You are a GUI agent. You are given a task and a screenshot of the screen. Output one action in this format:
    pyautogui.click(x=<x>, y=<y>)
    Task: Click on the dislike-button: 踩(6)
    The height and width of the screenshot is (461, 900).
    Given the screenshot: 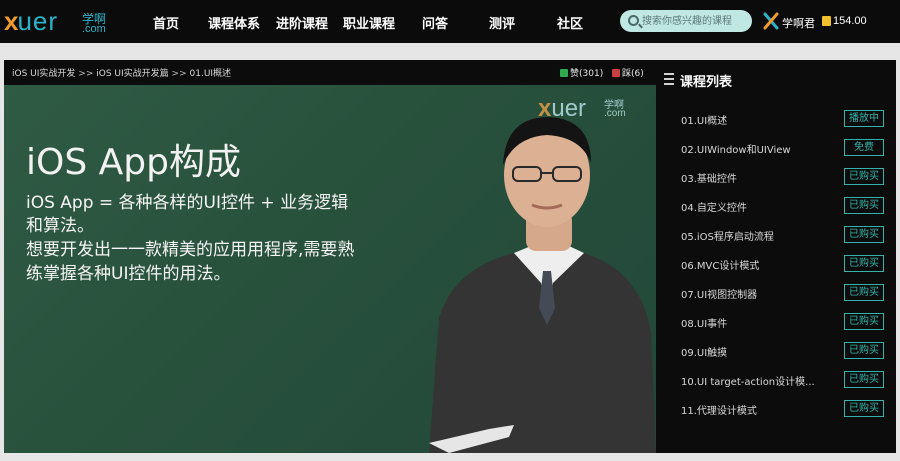 What is the action you would take?
    pyautogui.click(x=628, y=72)
    